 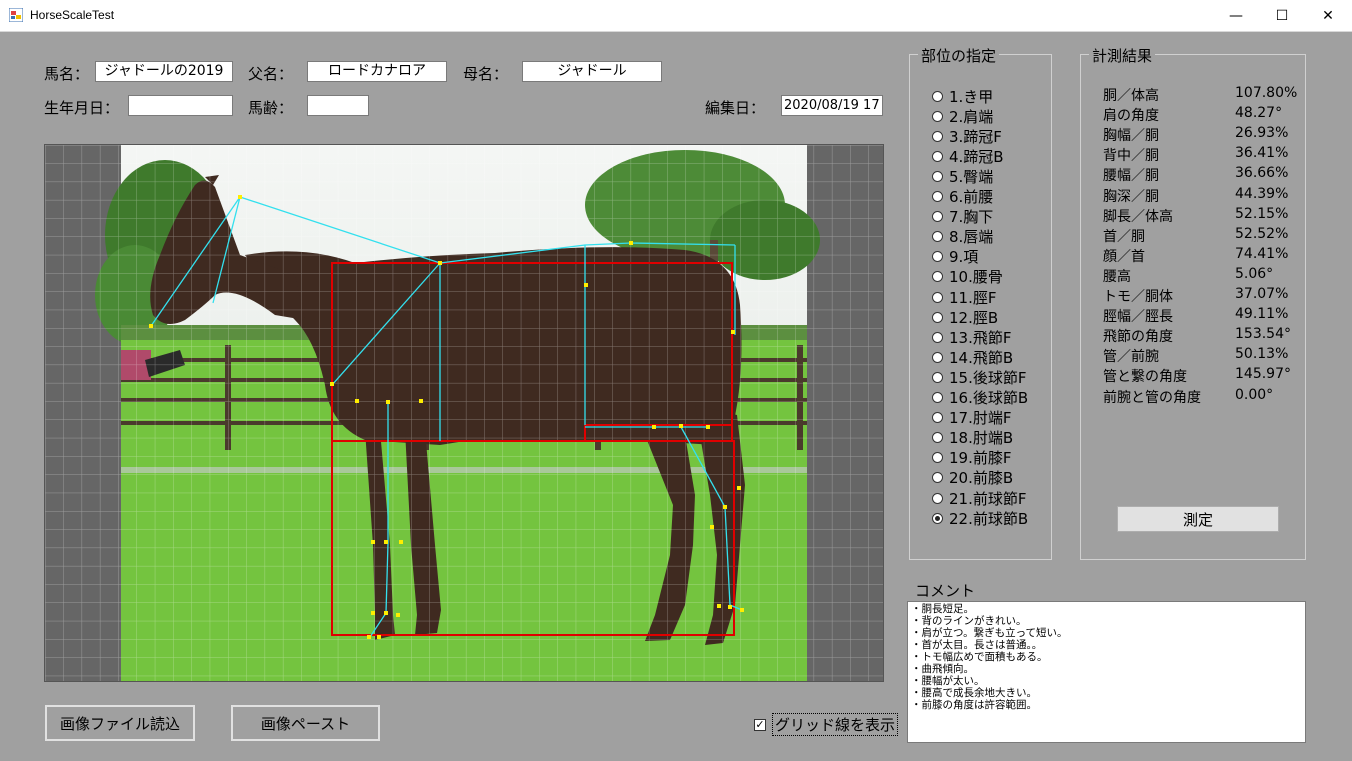 What do you see at coordinates (1262, 213) in the screenshot?
I see `result-value: 52.15%` at bounding box center [1262, 213].